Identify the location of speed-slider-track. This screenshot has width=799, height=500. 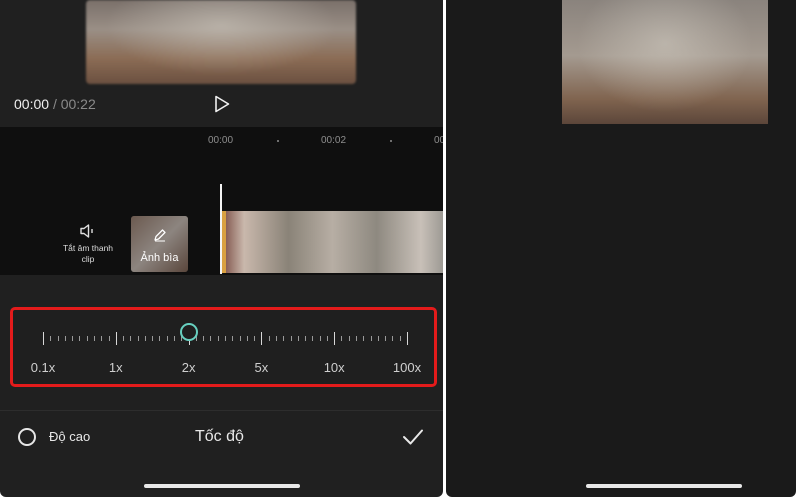
(225, 338).